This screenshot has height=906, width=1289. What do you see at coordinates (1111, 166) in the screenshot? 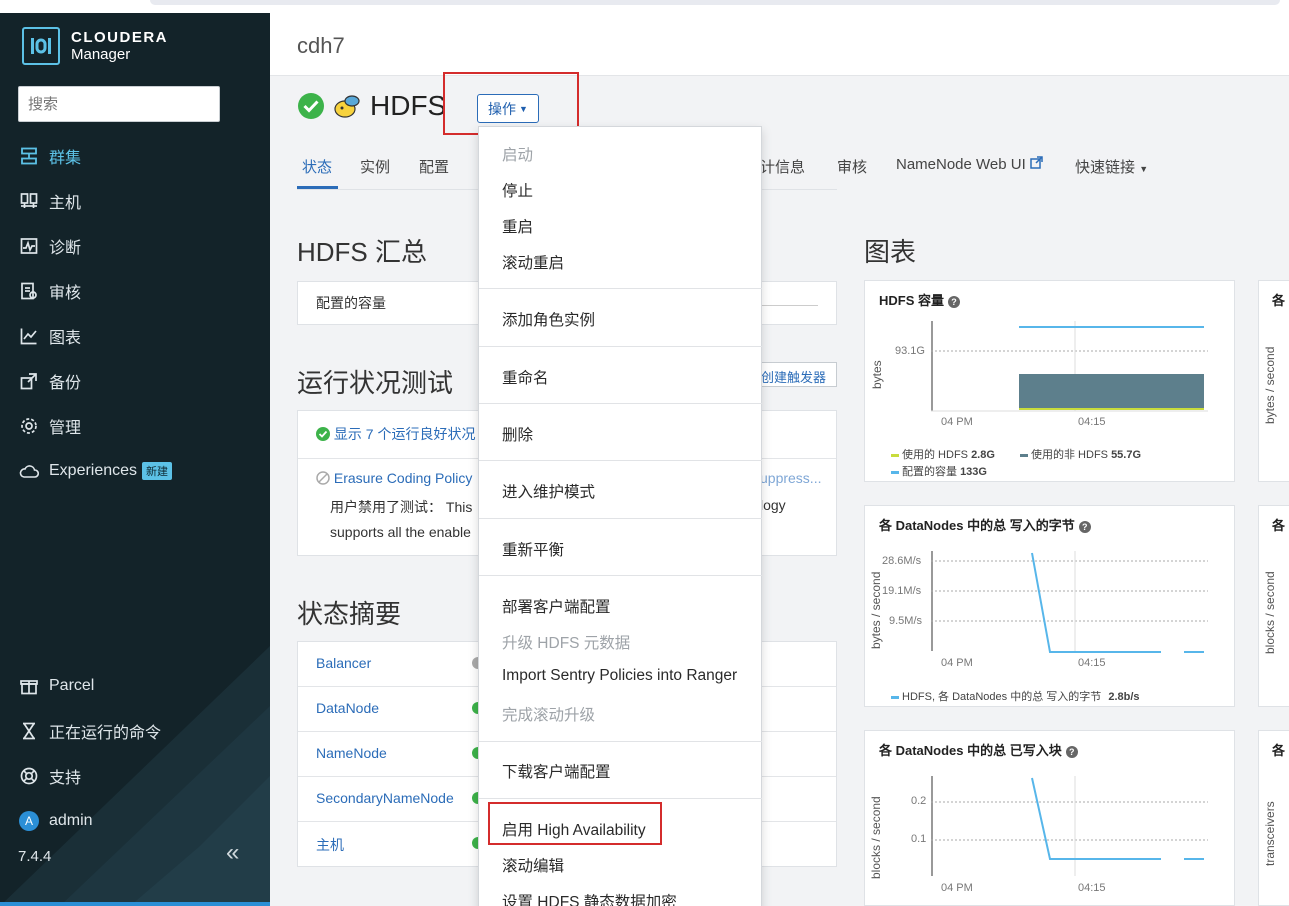
I see `tab-quick-links: 快速链接 ▼` at bounding box center [1111, 166].